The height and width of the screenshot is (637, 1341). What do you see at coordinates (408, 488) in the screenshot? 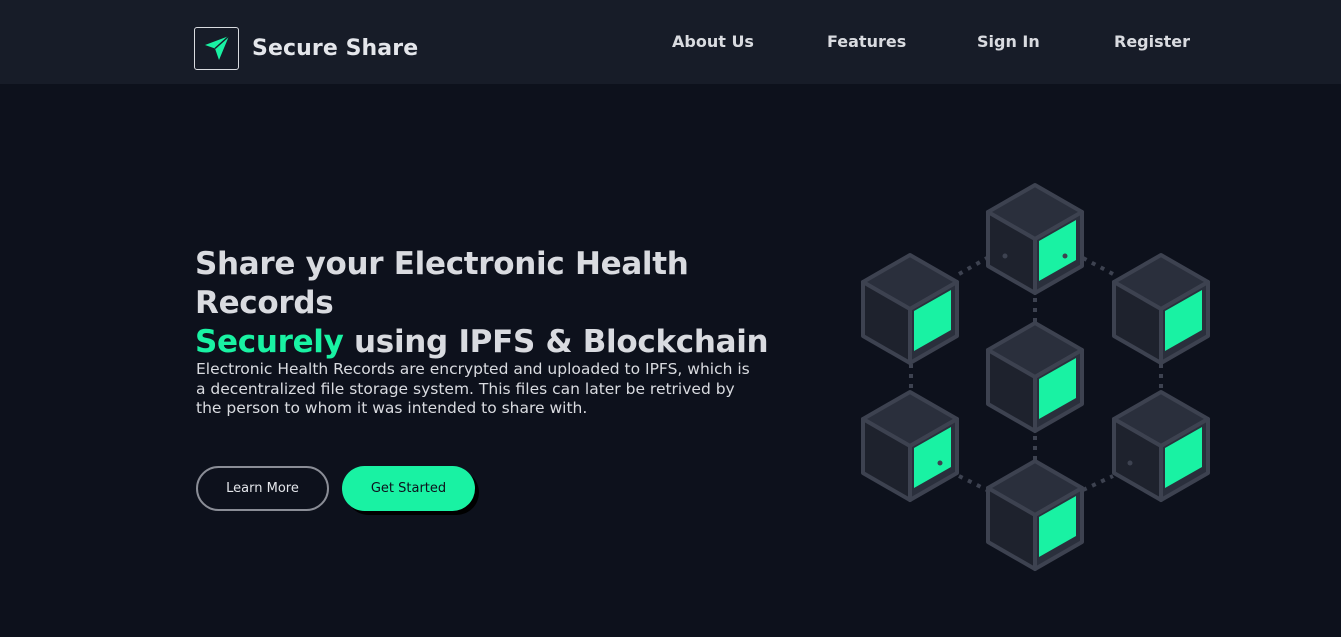
I see `get-started-button: Get Started` at bounding box center [408, 488].